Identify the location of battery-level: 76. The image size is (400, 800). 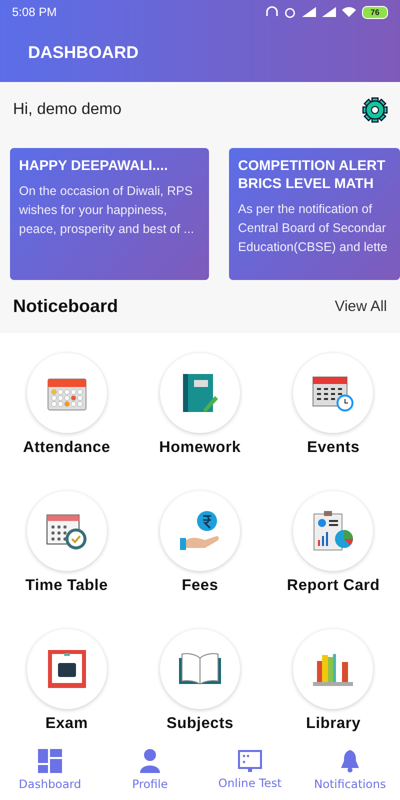
(375, 12).